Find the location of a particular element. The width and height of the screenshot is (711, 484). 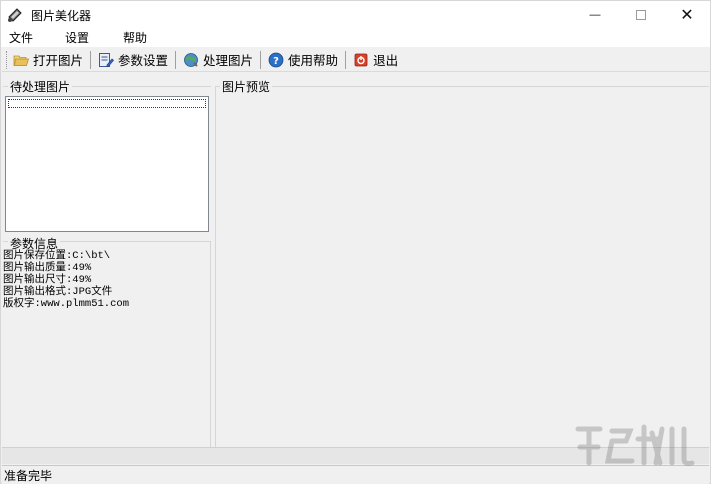

folder-open-icon is located at coordinates (21, 60).